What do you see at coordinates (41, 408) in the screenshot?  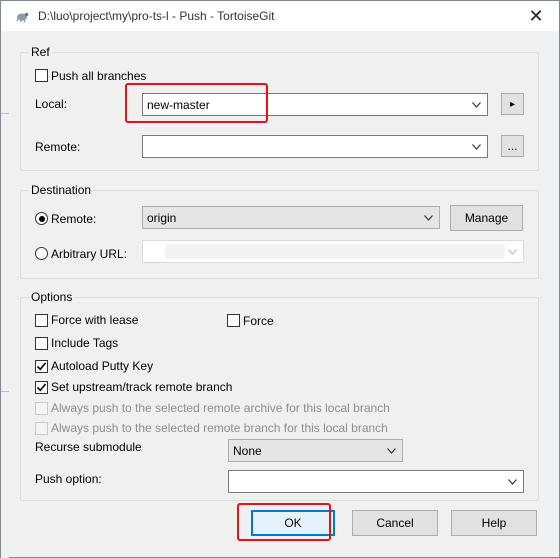 I see `always-push-archive-checkbox` at bounding box center [41, 408].